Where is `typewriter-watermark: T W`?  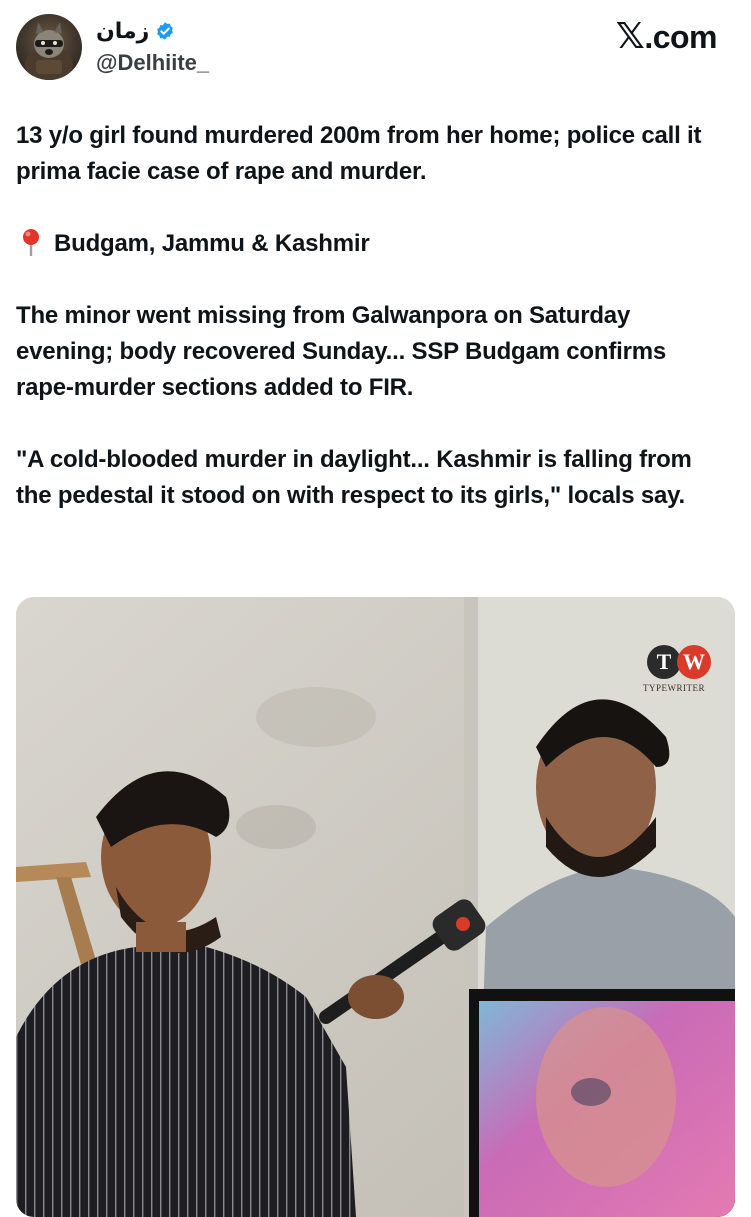 typewriter-watermark: T W is located at coordinates (679, 662).